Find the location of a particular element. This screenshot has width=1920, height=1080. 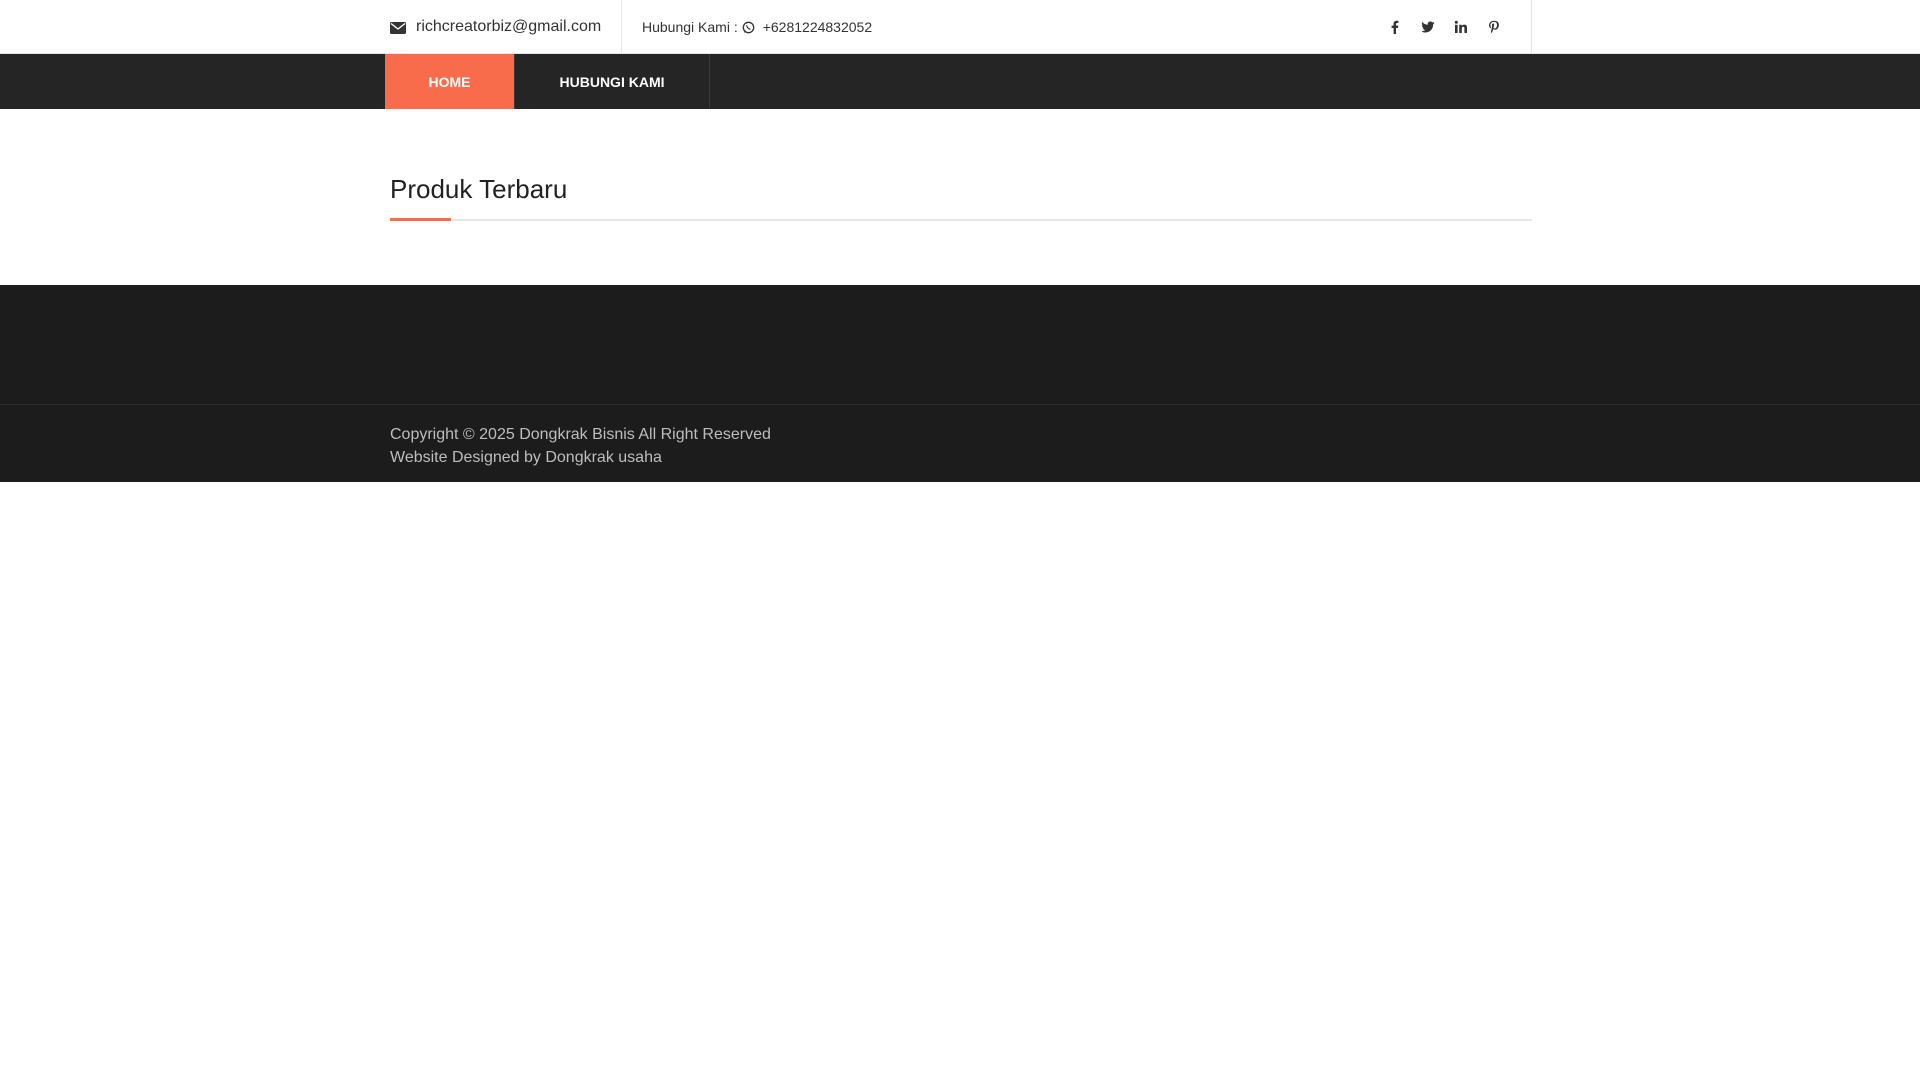

nav-item-home: HOME is located at coordinates (450, 81).